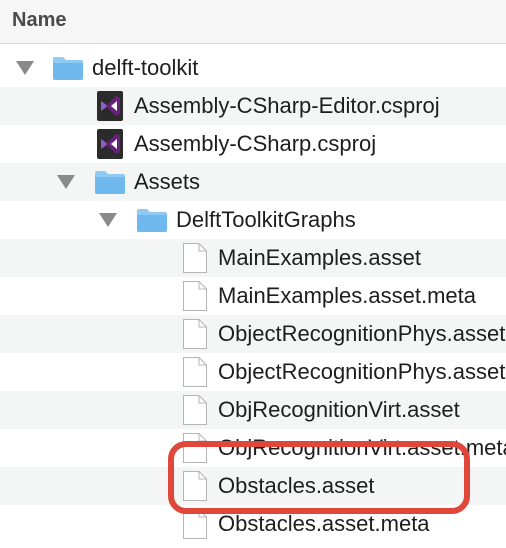  What do you see at coordinates (339, 409) in the screenshot?
I see `list-item-label: ObjRecognitionVirt.asset` at bounding box center [339, 409].